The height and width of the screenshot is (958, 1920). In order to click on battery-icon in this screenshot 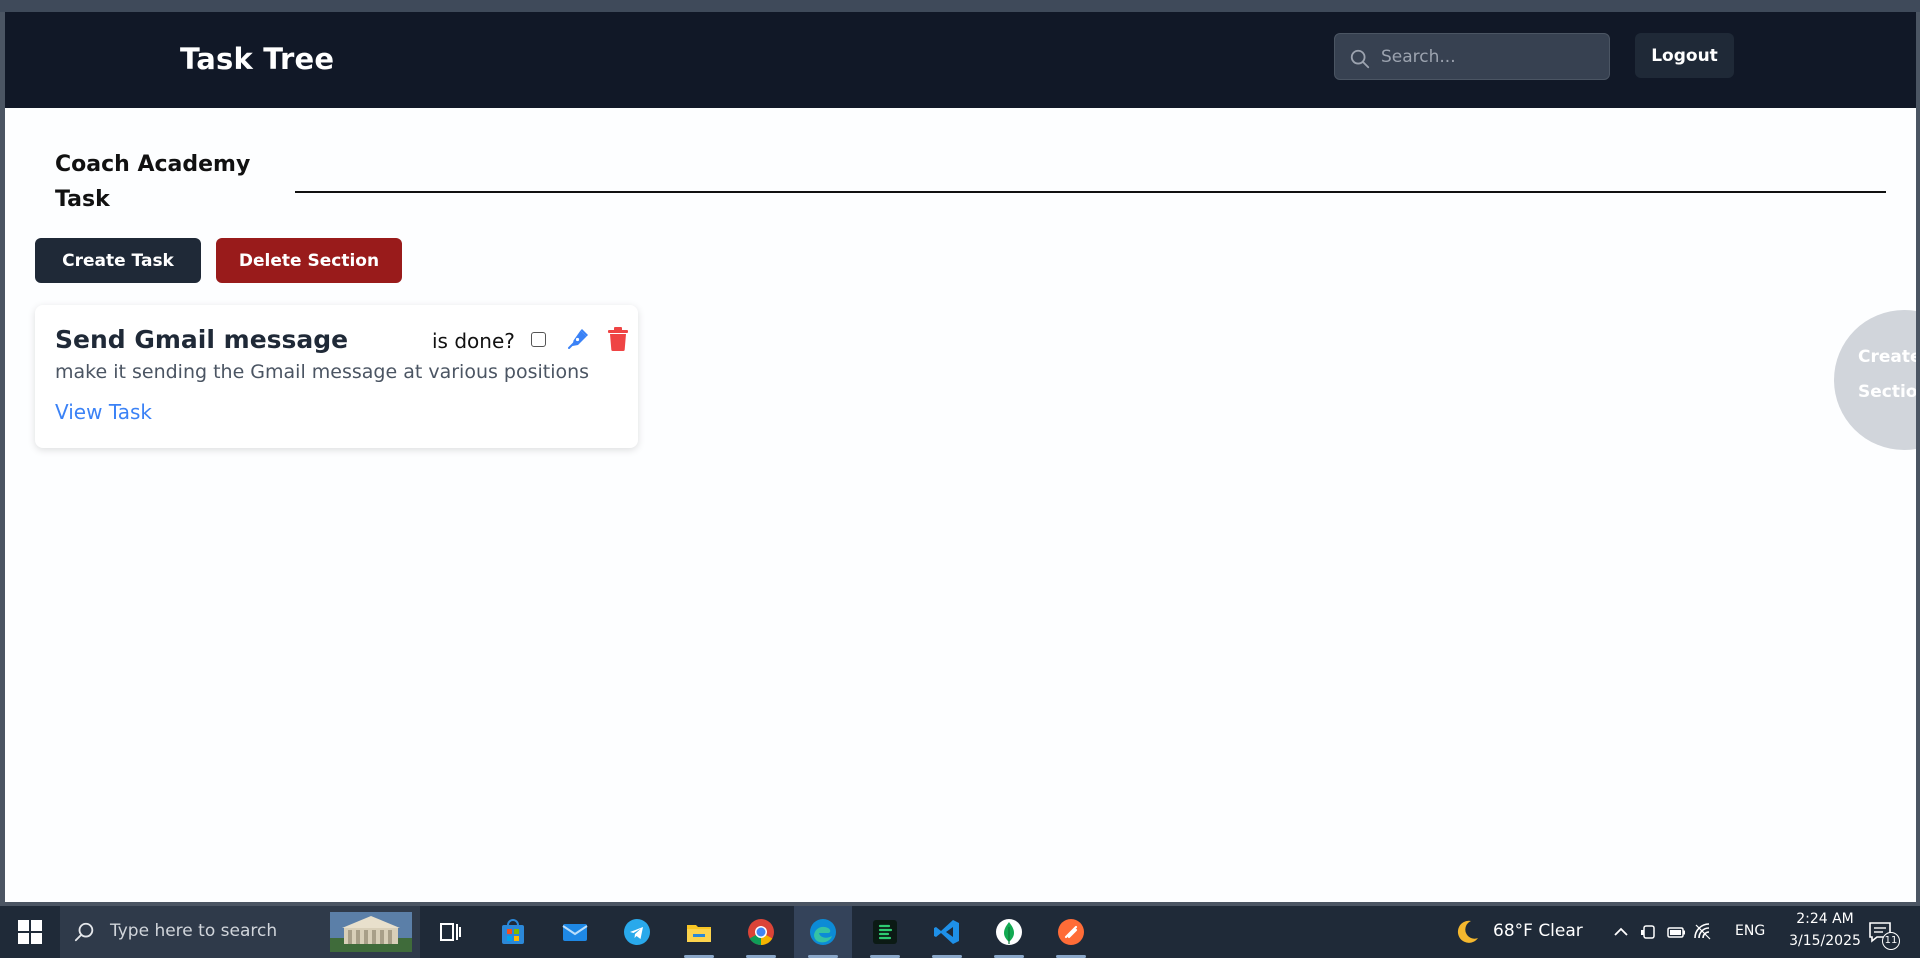, I will do `click(1676, 932)`.